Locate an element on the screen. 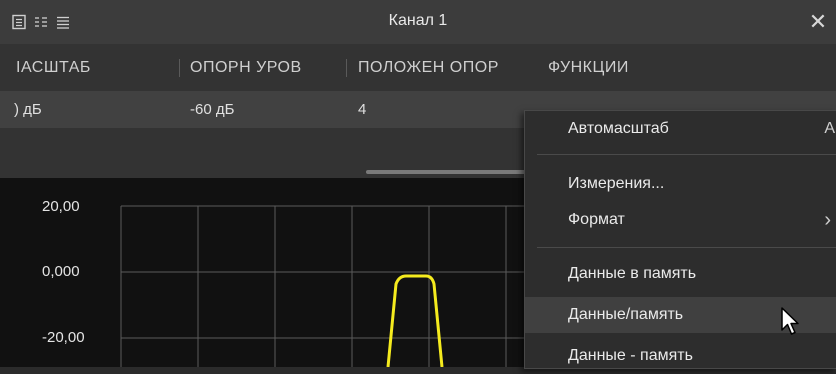  table-header-row: ІАСШТАБ ОПОРН УРОВ ПОЛОЖЕН ОПОР ФУНКЦИИ is located at coordinates (418, 67).